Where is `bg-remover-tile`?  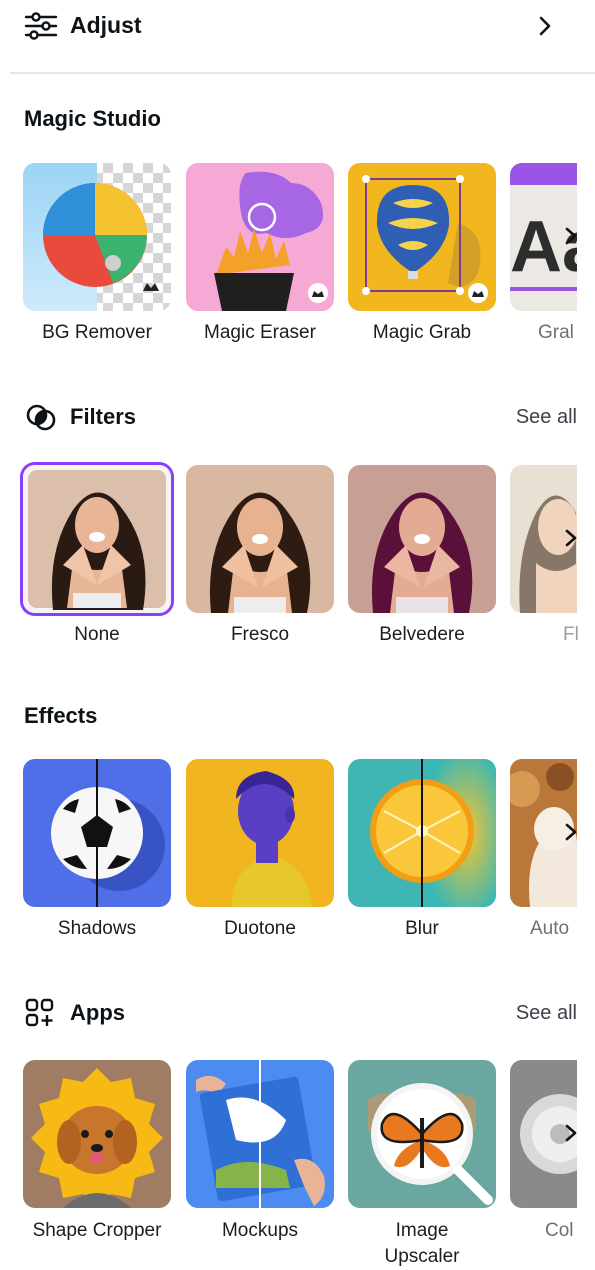
bg-remover-tile is located at coordinates (97, 237).